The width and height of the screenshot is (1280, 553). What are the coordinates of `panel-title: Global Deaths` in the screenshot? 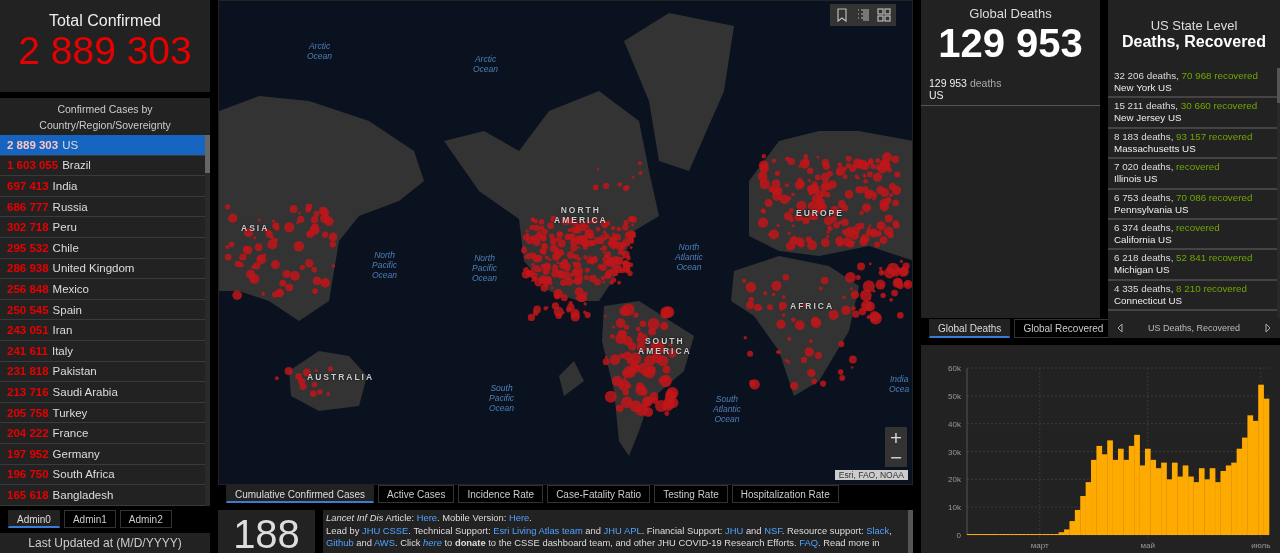 It's located at (1010, 13).